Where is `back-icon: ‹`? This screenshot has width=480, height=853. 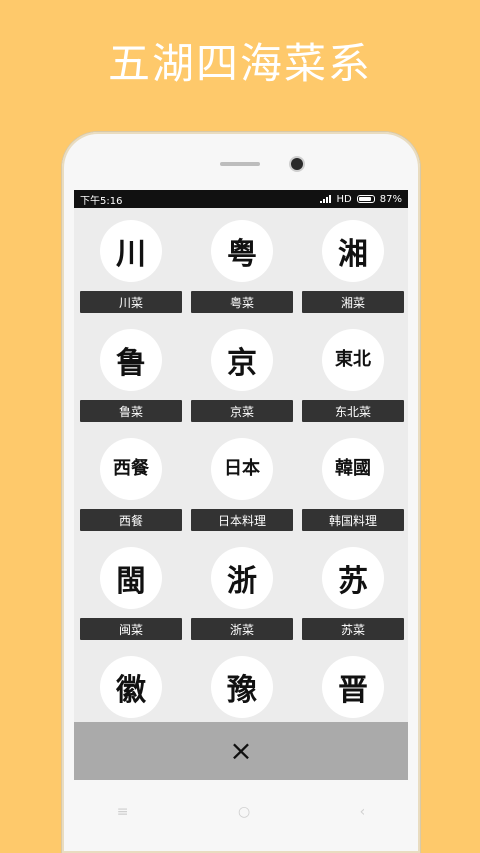 back-icon: ‹ is located at coordinates (363, 812).